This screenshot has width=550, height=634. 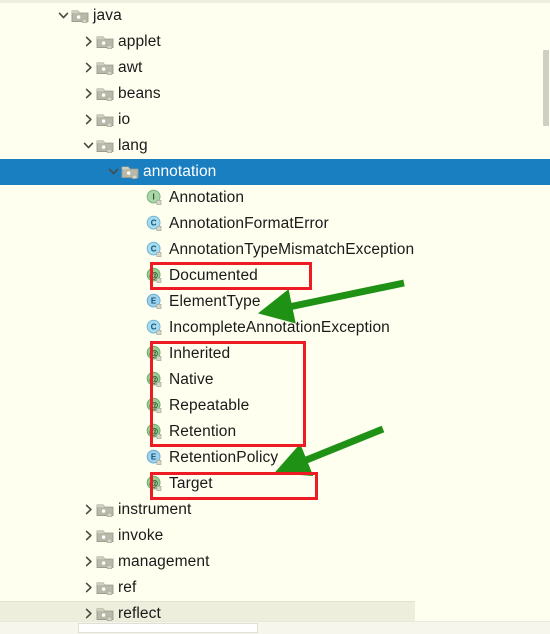 What do you see at coordinates (275, 380) in the screenshot?
I see `tree-row-native: @ Native` at bounding box center [275, 380].